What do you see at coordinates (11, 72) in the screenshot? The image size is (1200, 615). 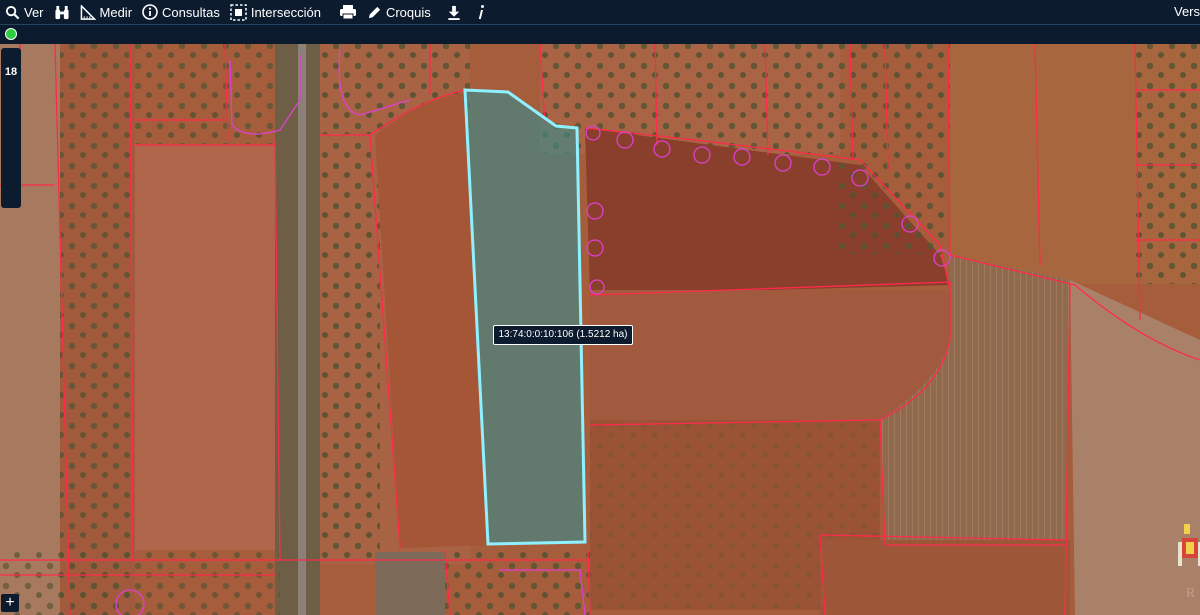 I see `zoom-level-label: 18` at bounding box center [11, 72].